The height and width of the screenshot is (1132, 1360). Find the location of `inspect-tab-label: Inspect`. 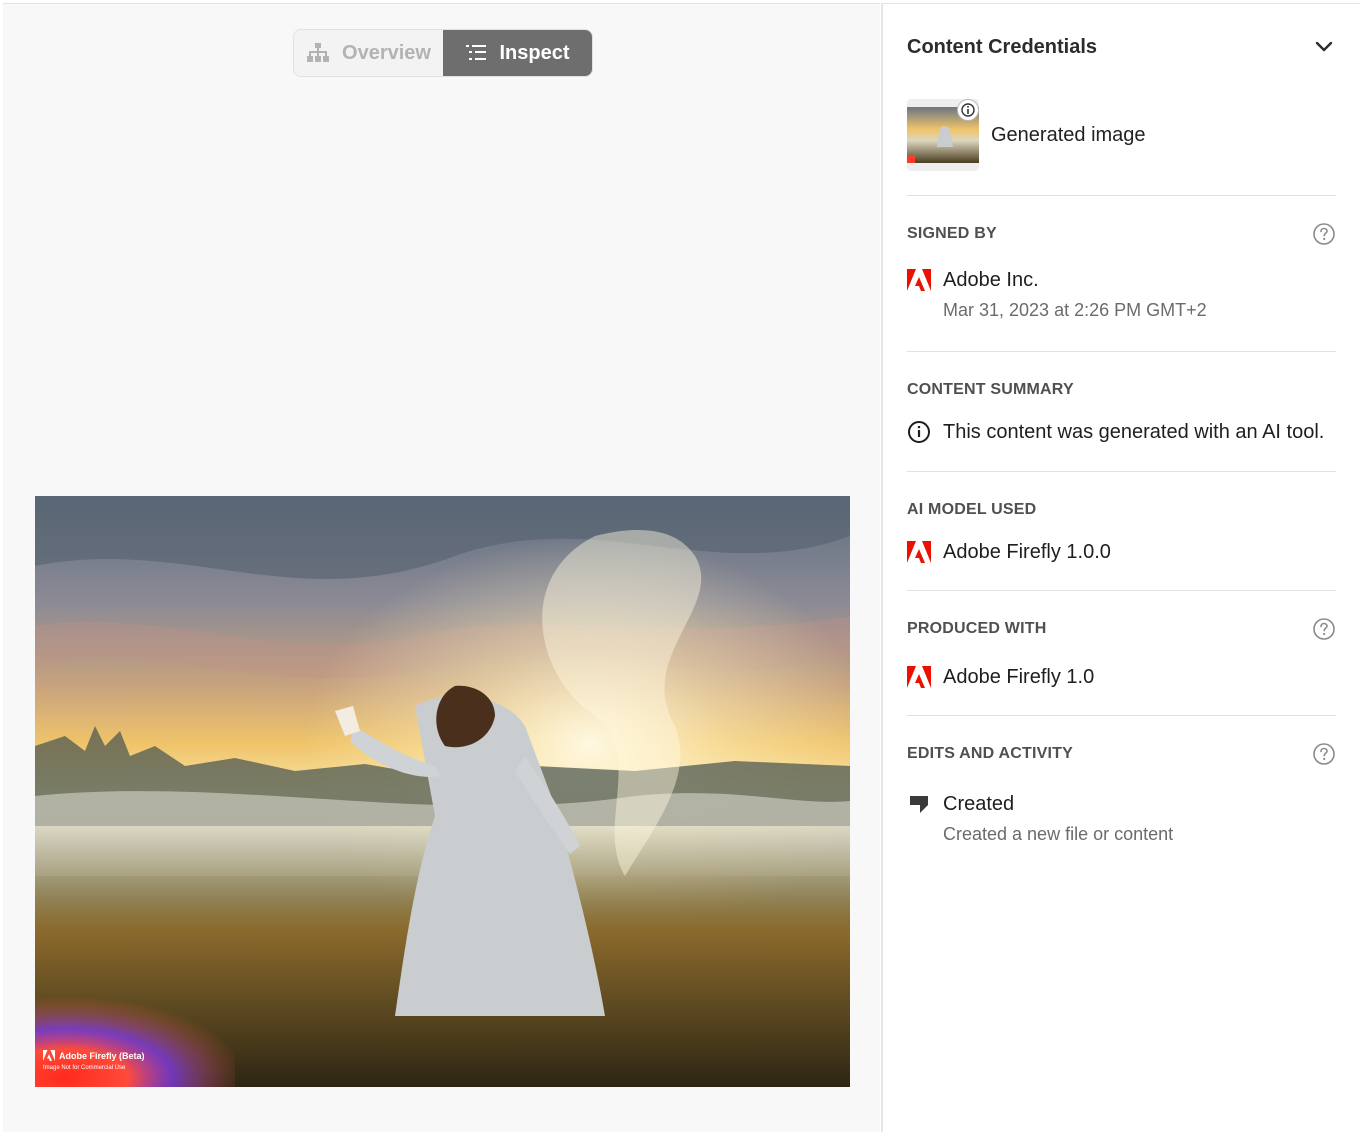

inspect-tab-label: Inspect is located at coordinates (534, 52).